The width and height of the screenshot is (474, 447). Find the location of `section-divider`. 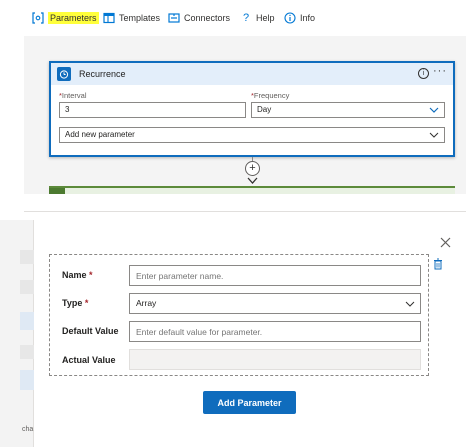

section-divider is located at coordinates (245, 211).